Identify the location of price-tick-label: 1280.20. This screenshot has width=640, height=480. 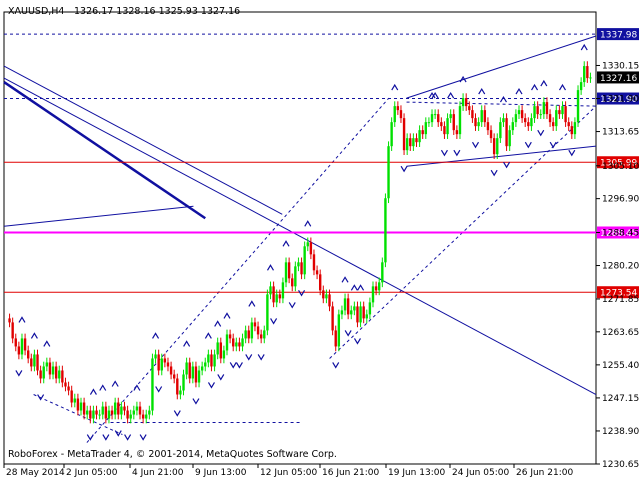
(620, 267).